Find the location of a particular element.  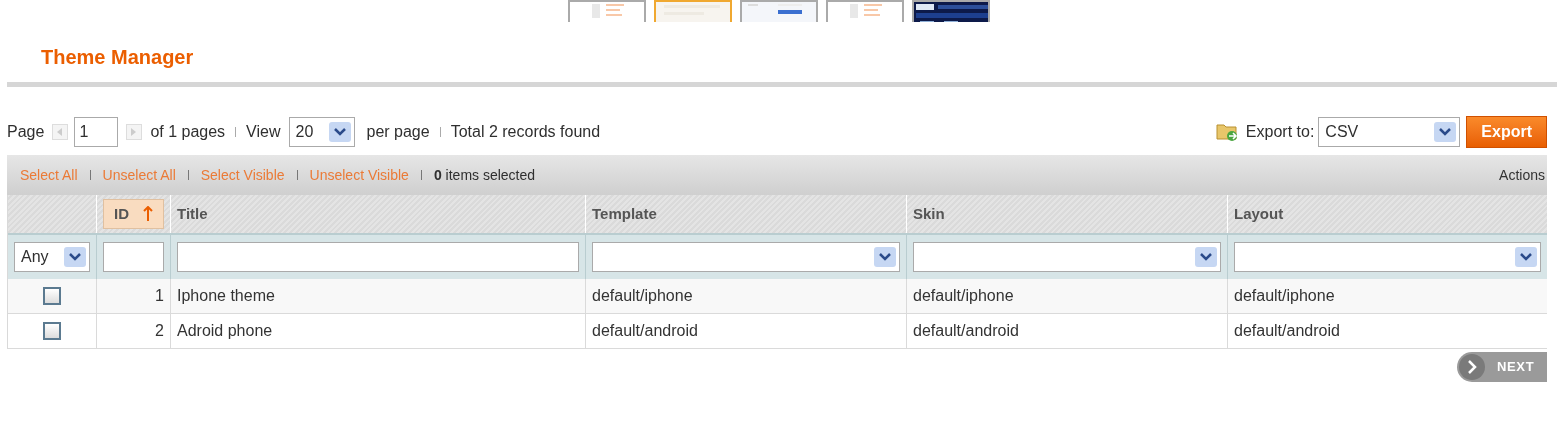

pager-text: View is located at coordinates (263, 132).